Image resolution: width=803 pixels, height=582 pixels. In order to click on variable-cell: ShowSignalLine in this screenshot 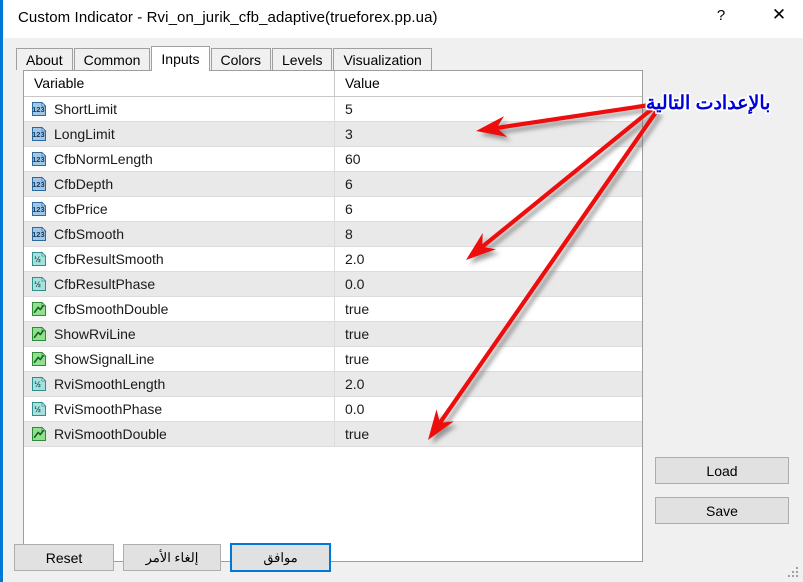, I will do `click(179, 359)`.